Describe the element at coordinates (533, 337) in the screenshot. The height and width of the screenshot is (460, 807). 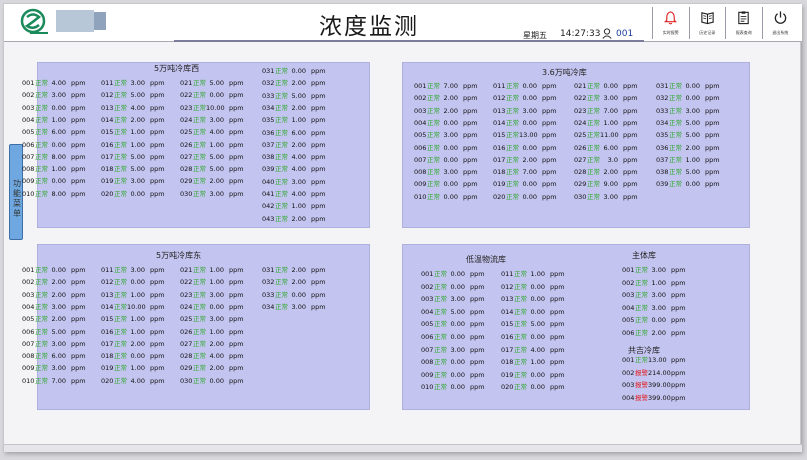
I see `sensor-row: 016正常 0.00 ppm` at that location.